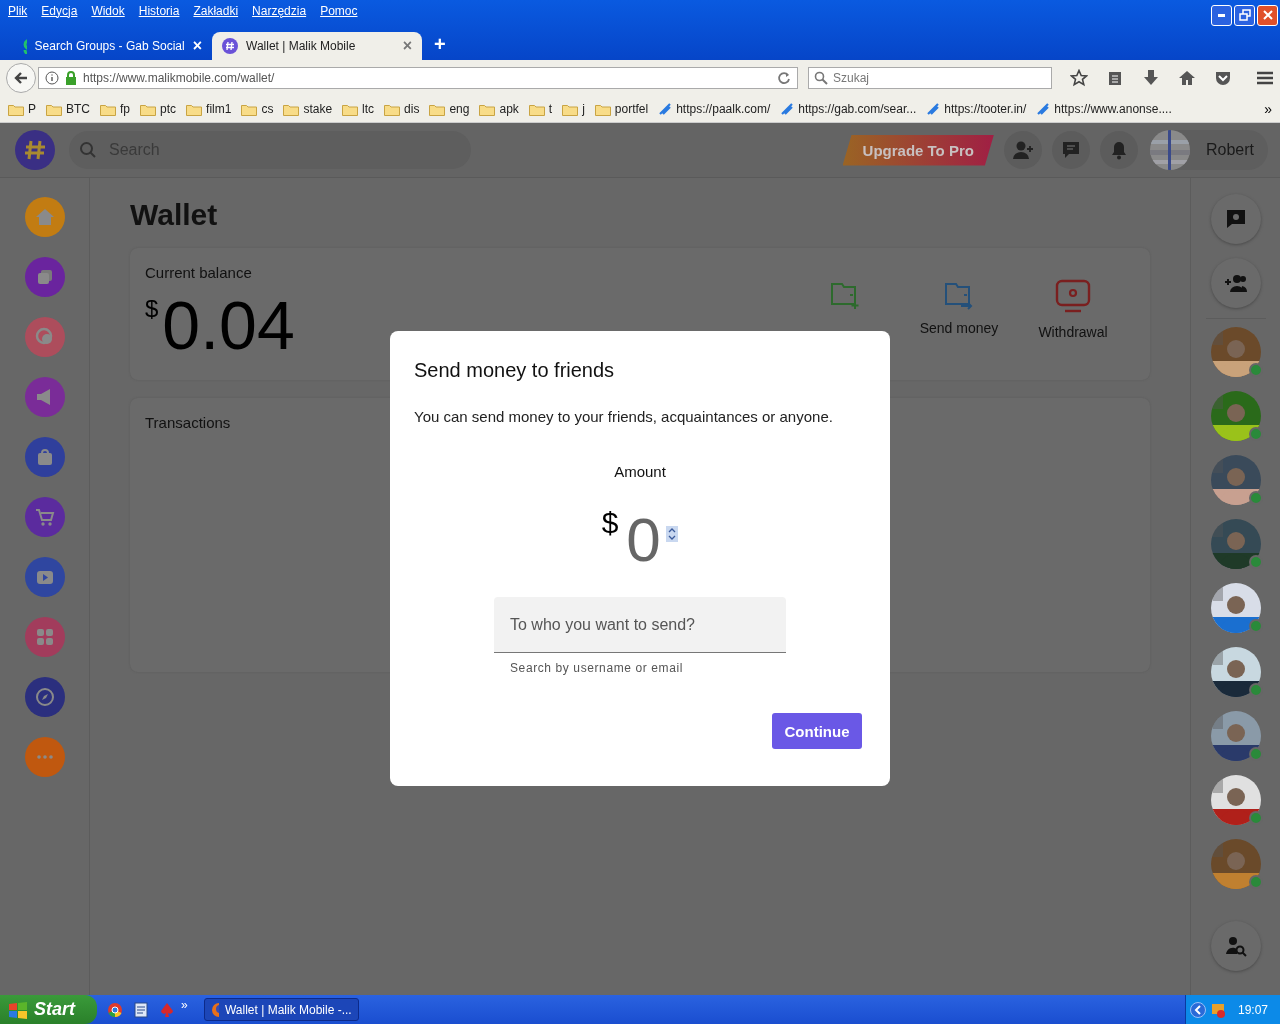 This screenshot has width=1280, height=1024. I want to click on bookmark: P, so click(22, 109).